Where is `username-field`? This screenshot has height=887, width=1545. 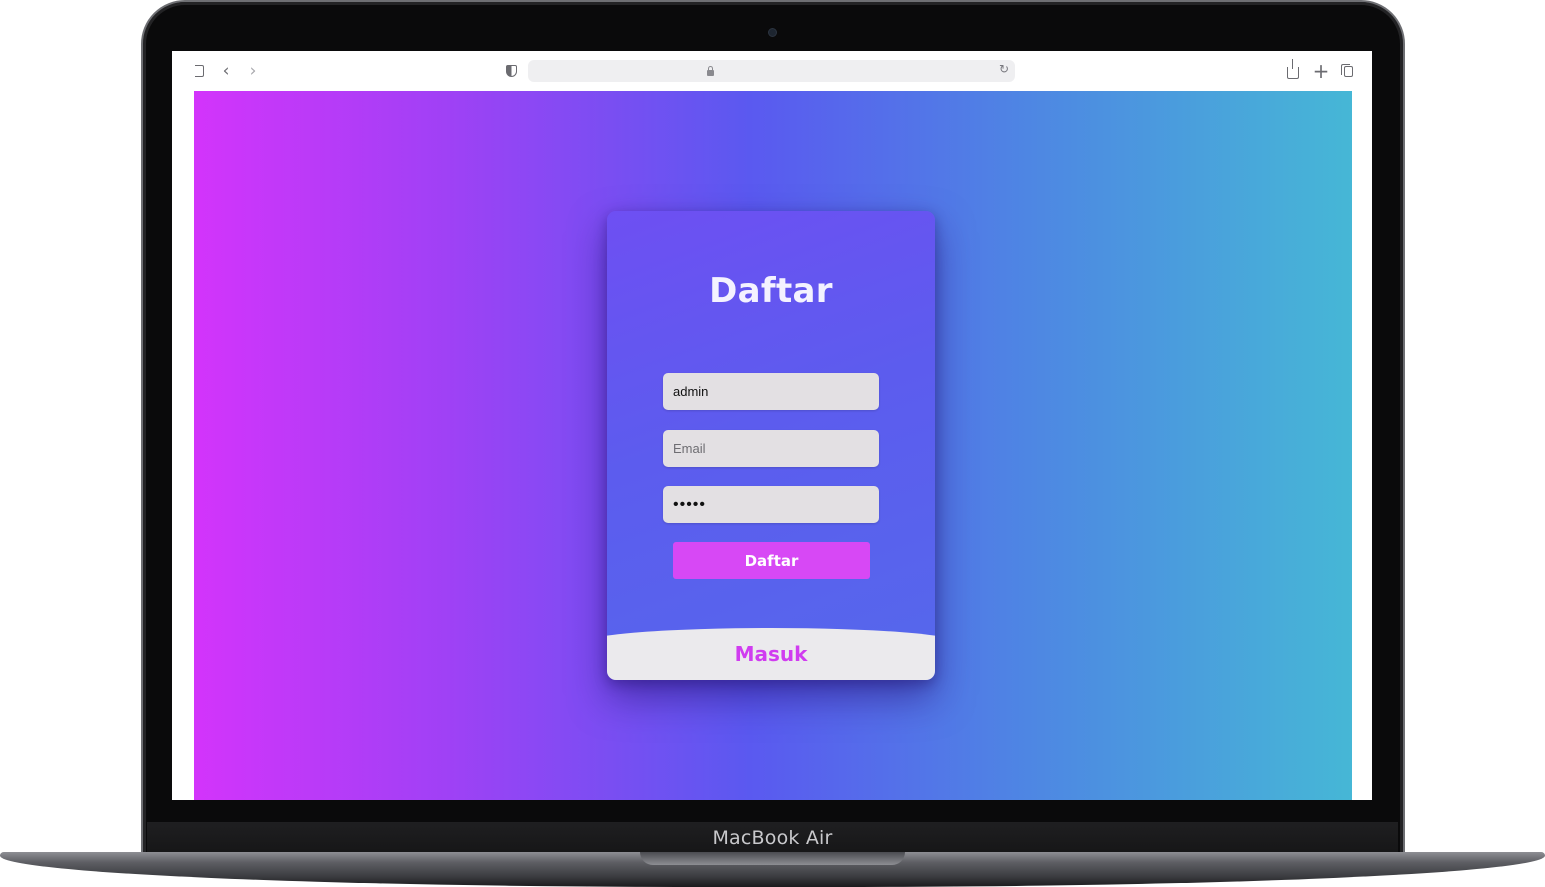
username-field is located at coordinates (771, 391).